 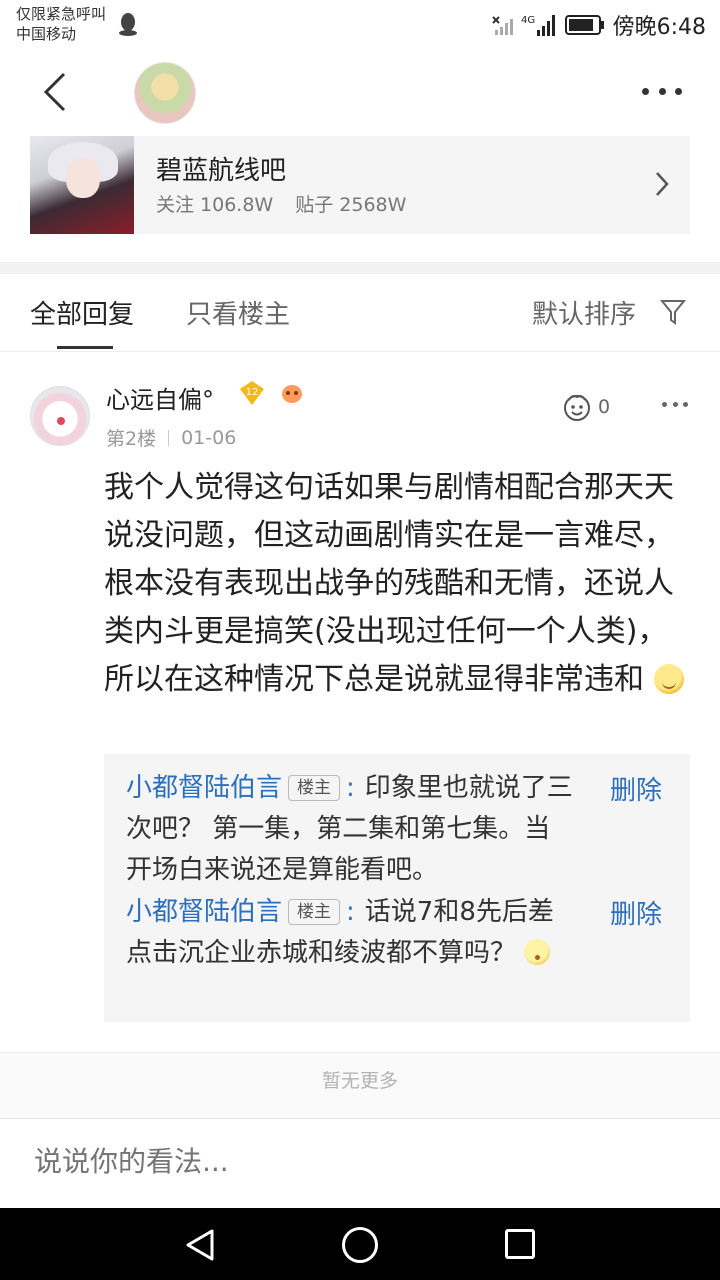 What do you see at coordinates (340, 932) in the screenshot?
I see `sub-reply: 小都督陆伯言 楼主: 话说7和8先后差点击沉企业赤城和绫波都不算吗？` at bounding box center [340, 932].